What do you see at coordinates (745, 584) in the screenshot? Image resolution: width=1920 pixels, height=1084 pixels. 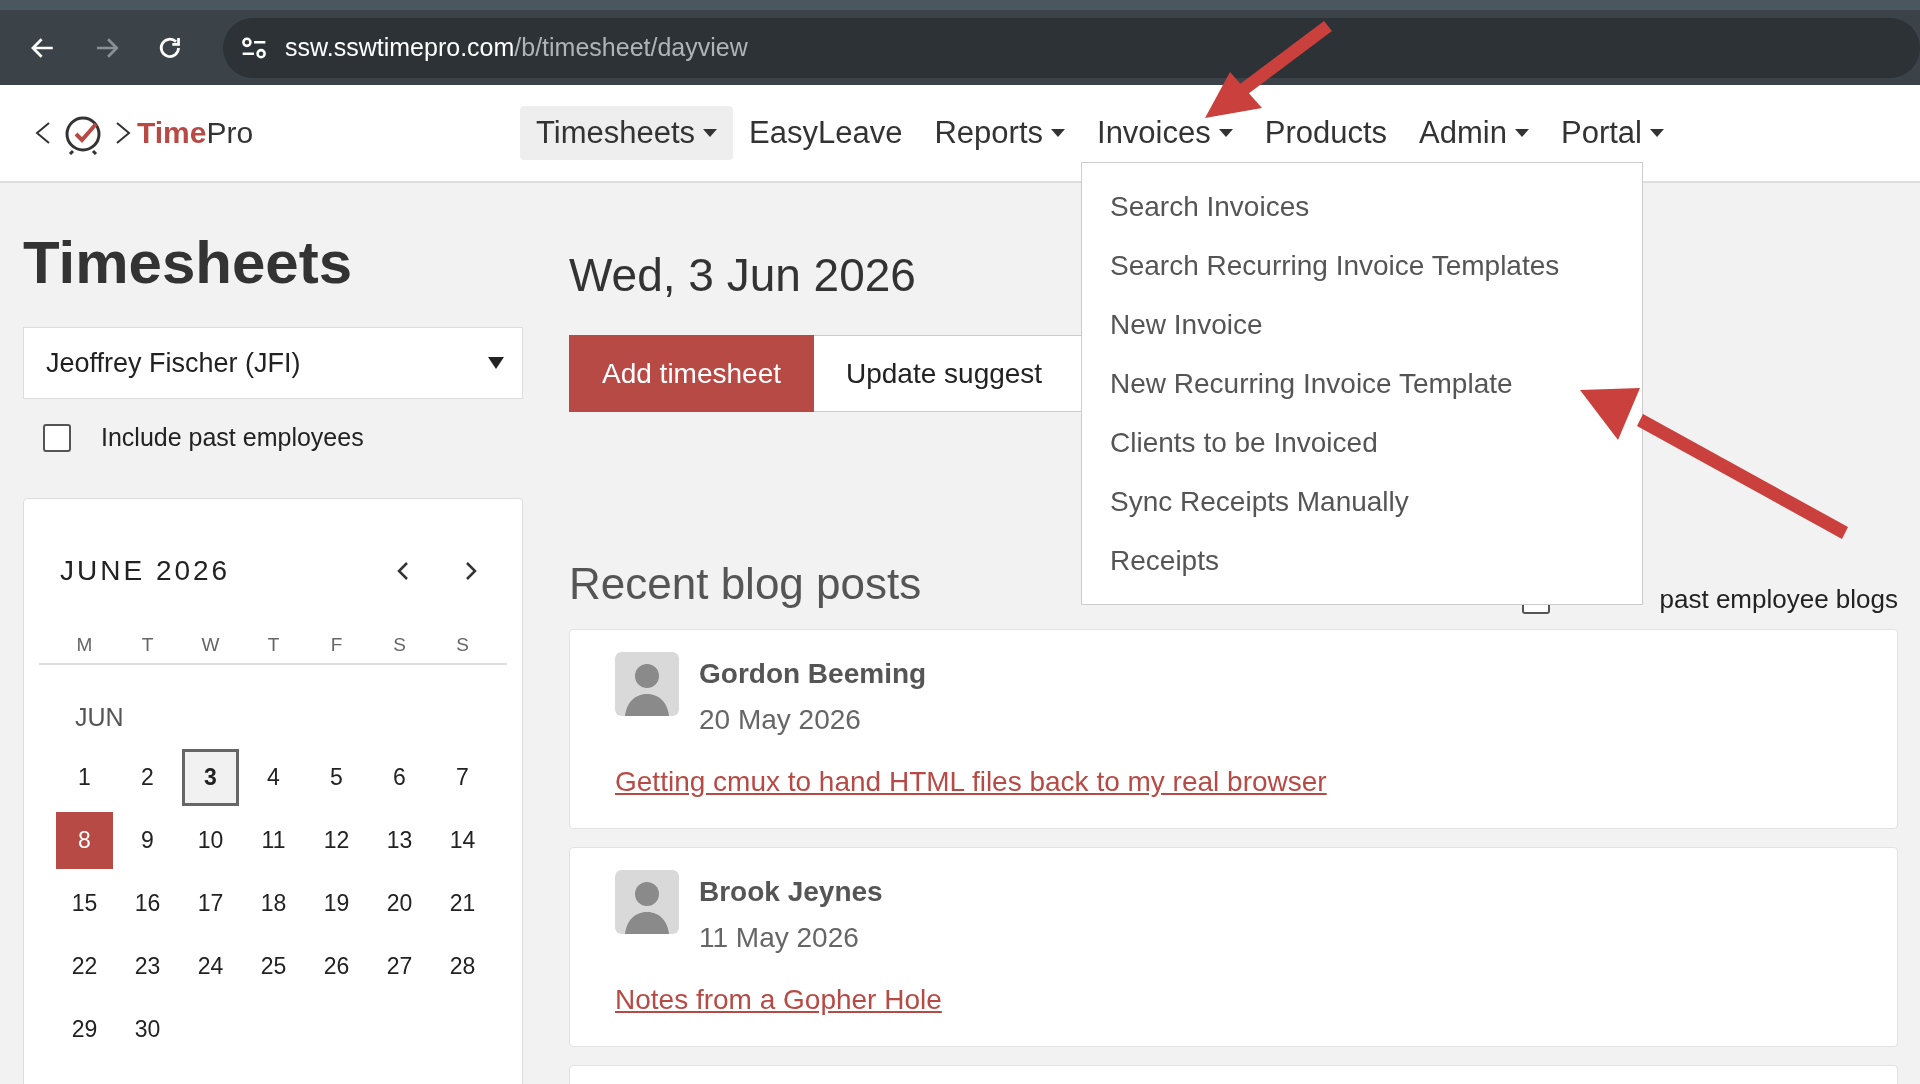 I see `section-heading: Recent blog posts` at bounding box center [745, 584].